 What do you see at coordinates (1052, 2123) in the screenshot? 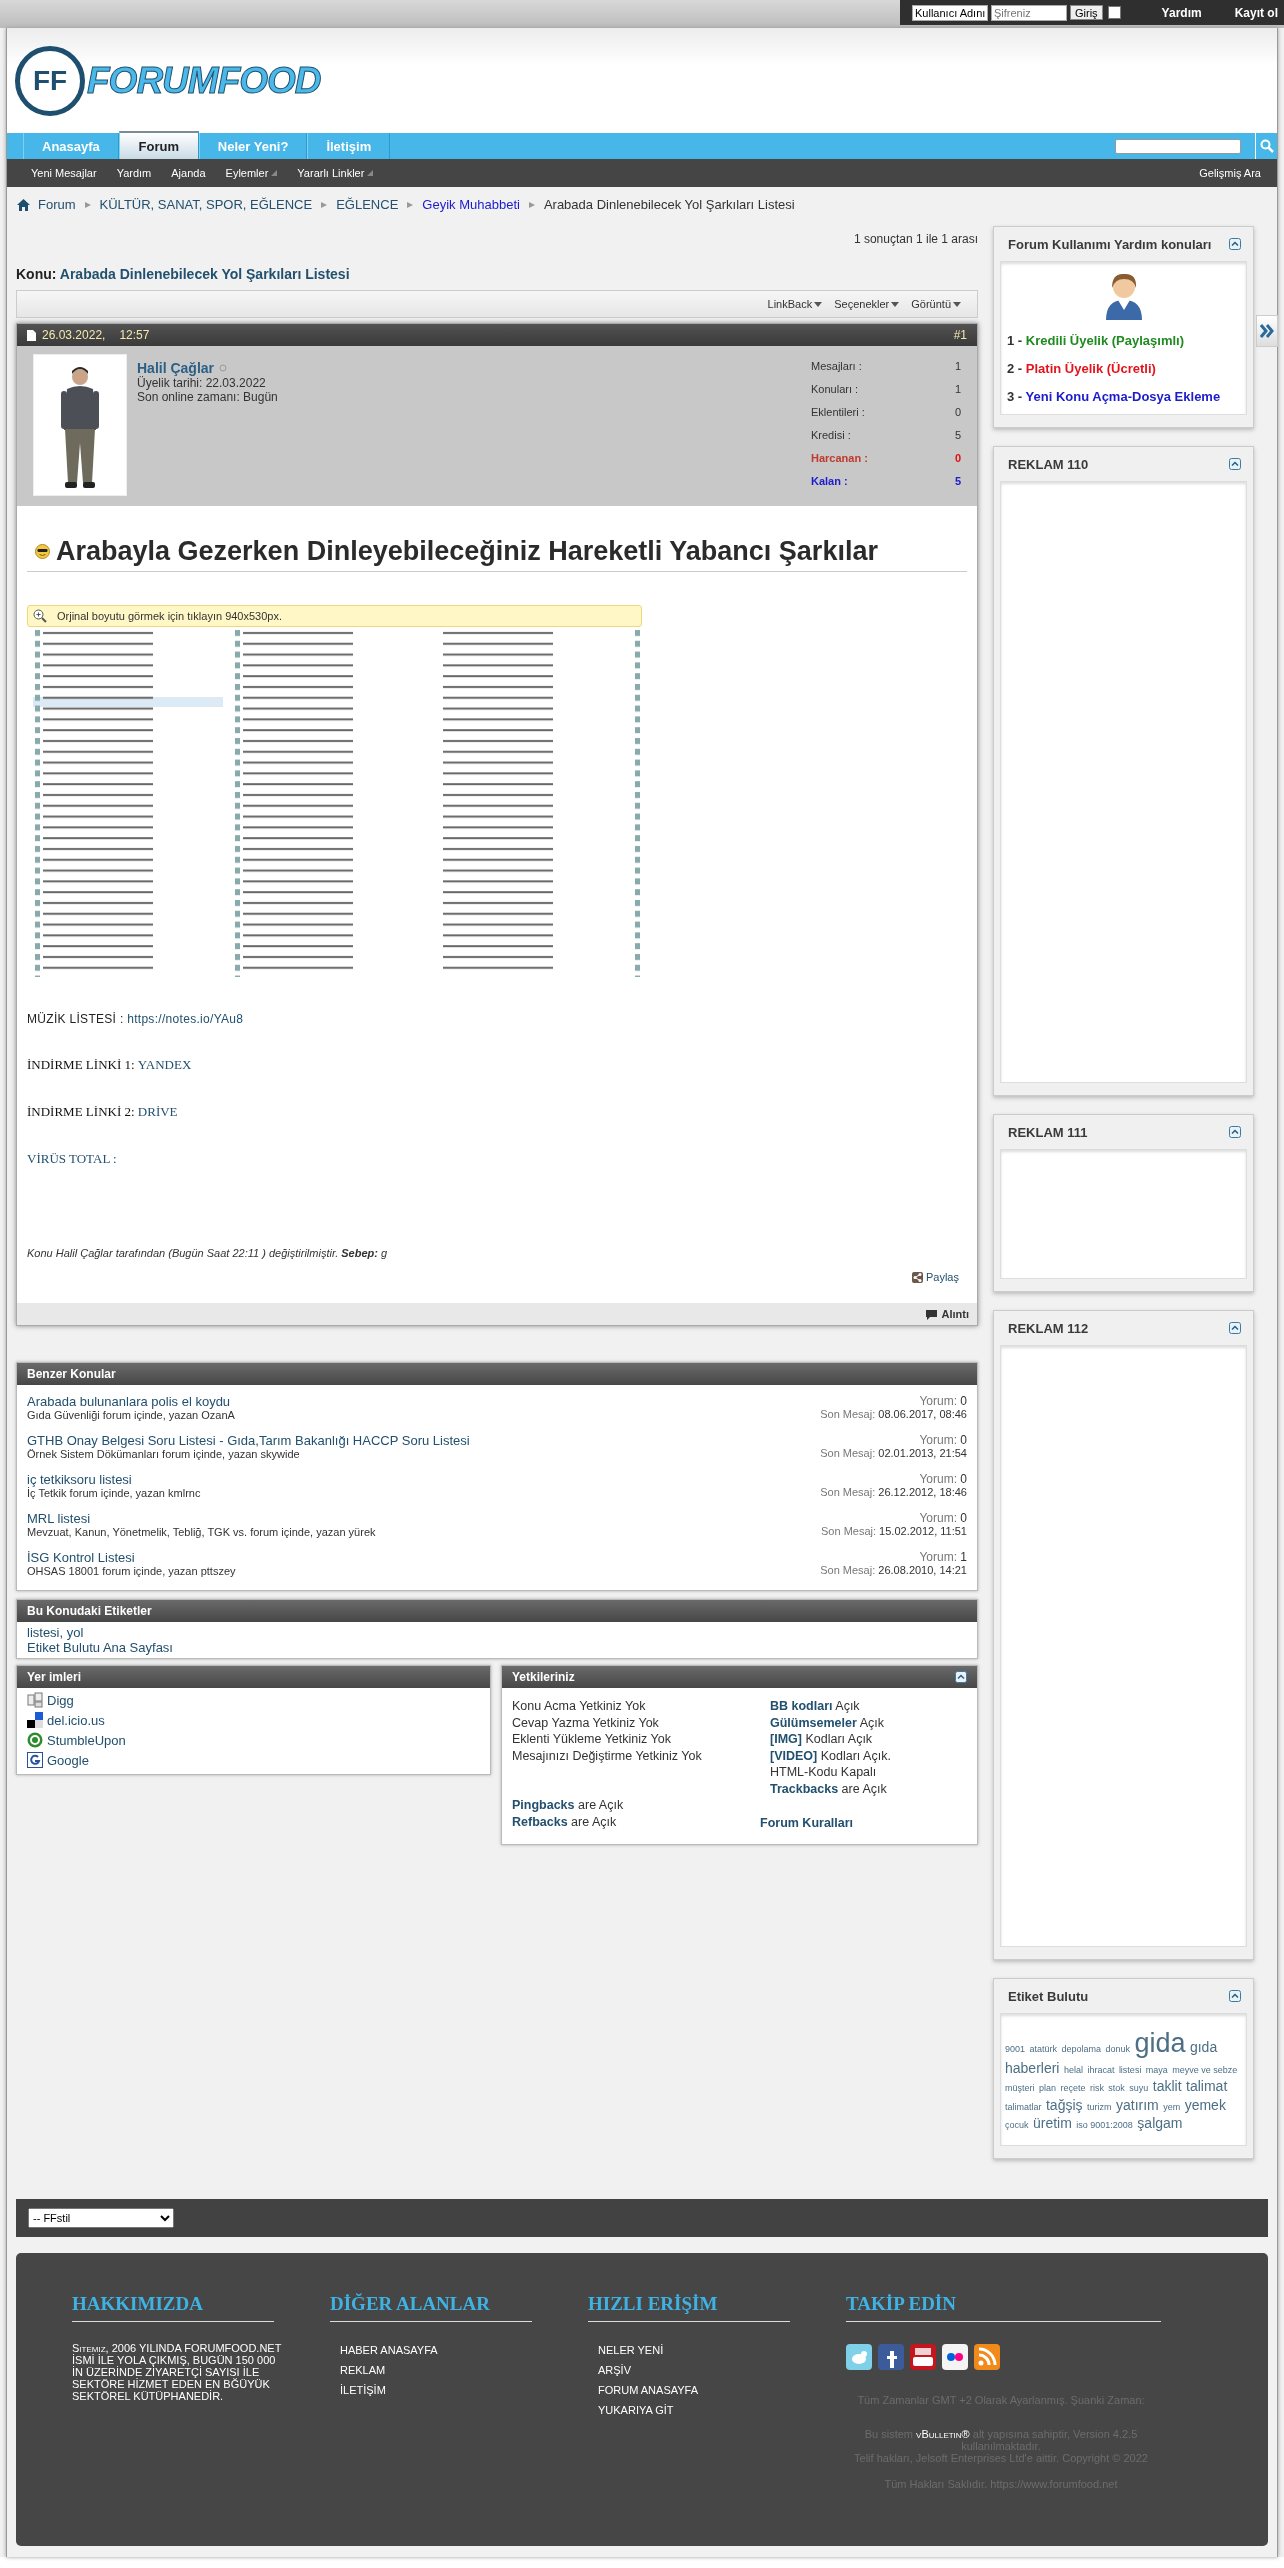
I see `tag-link: üretim` at bounding box center [1052, 2123].